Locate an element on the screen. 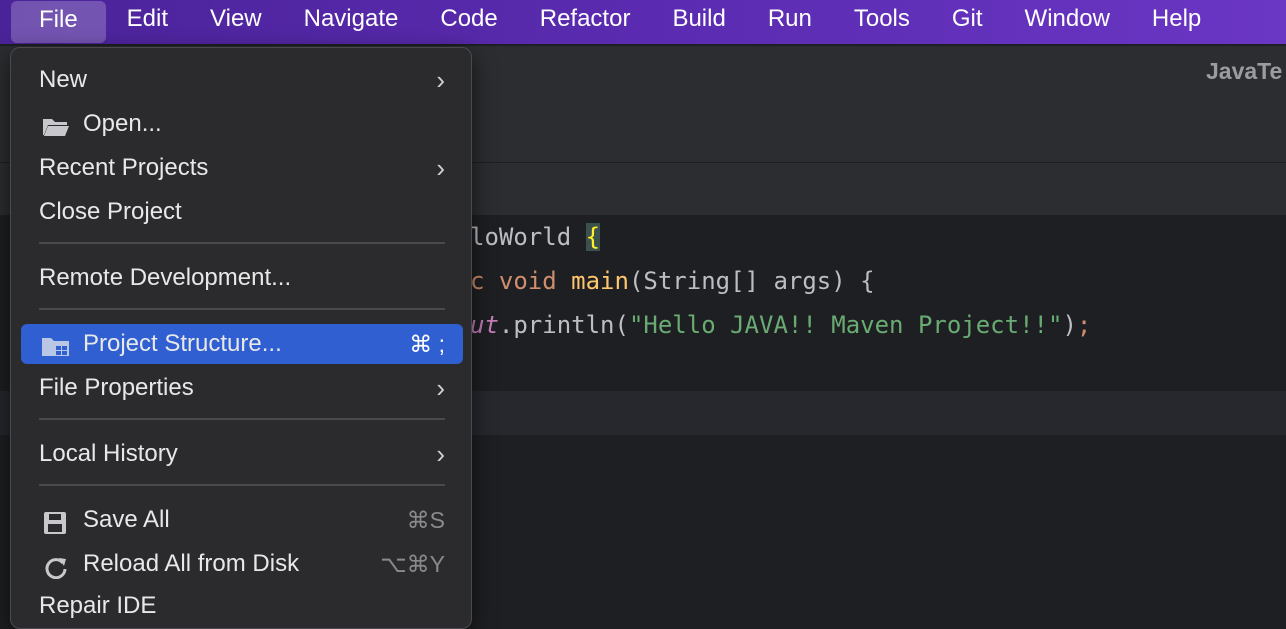 This screenshot has width=1286, height=629. code-token: c is located at coordinates (484, 281).